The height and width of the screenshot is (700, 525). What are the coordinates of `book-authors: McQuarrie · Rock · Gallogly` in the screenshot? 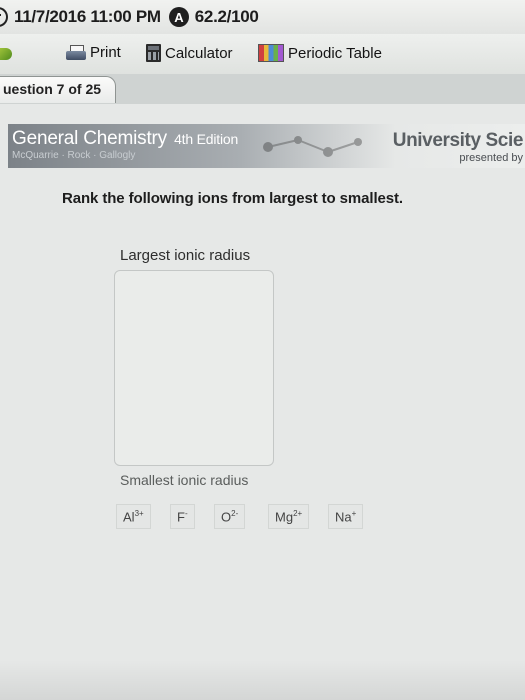 It's located at (74, 155).